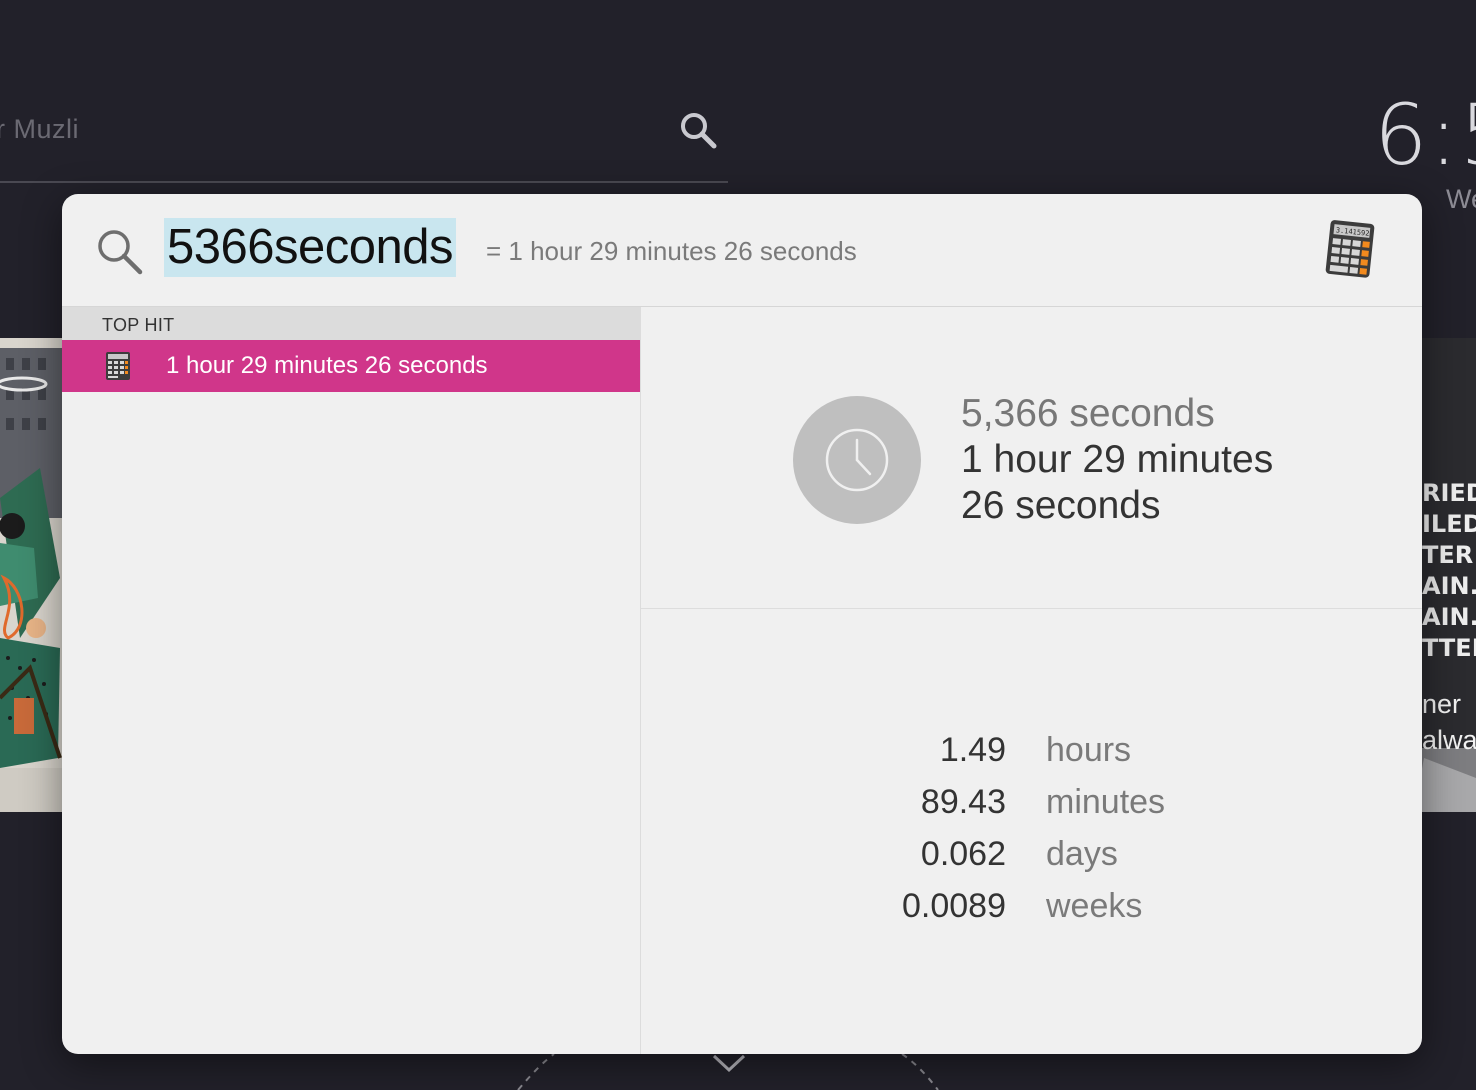  I want to click on conversion-value: 0.062, so click(963, 854).